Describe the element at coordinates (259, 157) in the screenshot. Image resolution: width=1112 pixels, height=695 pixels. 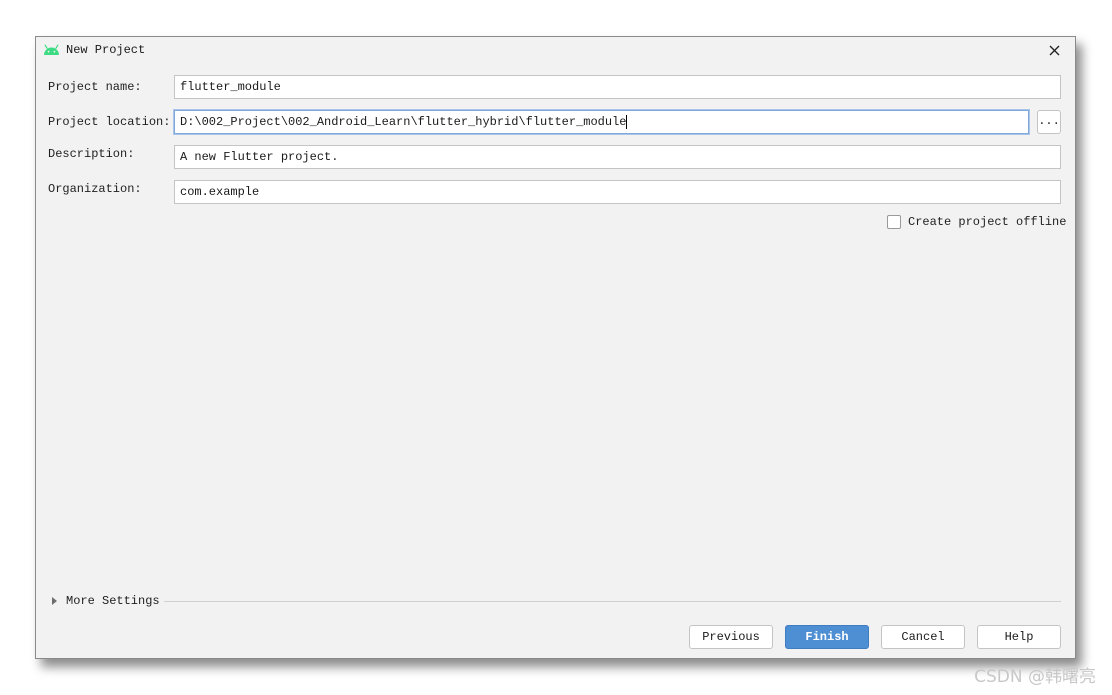
I see `description-value: A new Flutter project.` at that location.